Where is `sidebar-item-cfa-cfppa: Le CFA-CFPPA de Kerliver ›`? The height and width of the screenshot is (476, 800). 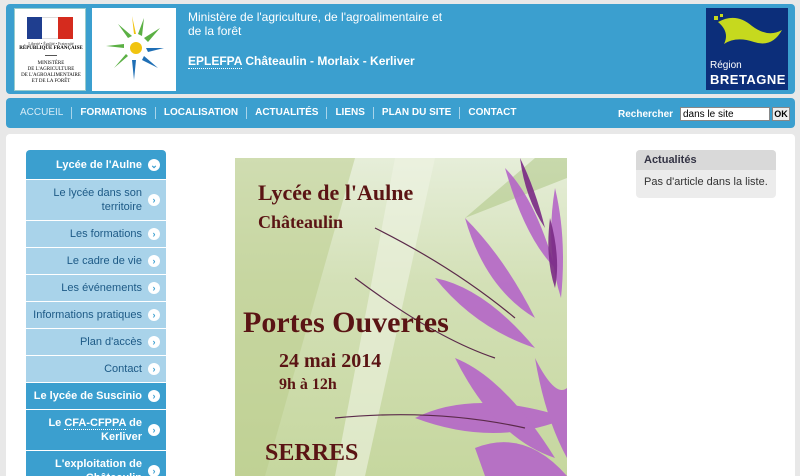
sidebar-item-cfa-cfppa: Le CFA-CFPPA de Kerliver › is located at coordinates (96, 430).